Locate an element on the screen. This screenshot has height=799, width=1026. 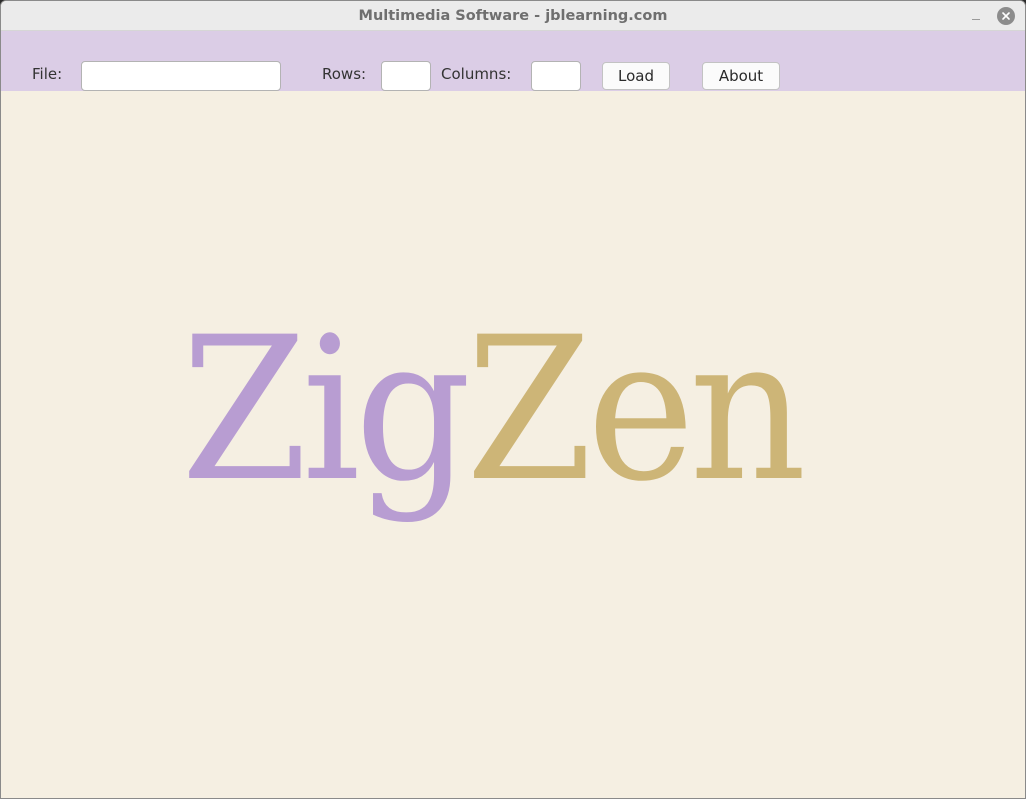
toolbar: File: Rows: Columns: Load About is located at coordinates (513, 61).